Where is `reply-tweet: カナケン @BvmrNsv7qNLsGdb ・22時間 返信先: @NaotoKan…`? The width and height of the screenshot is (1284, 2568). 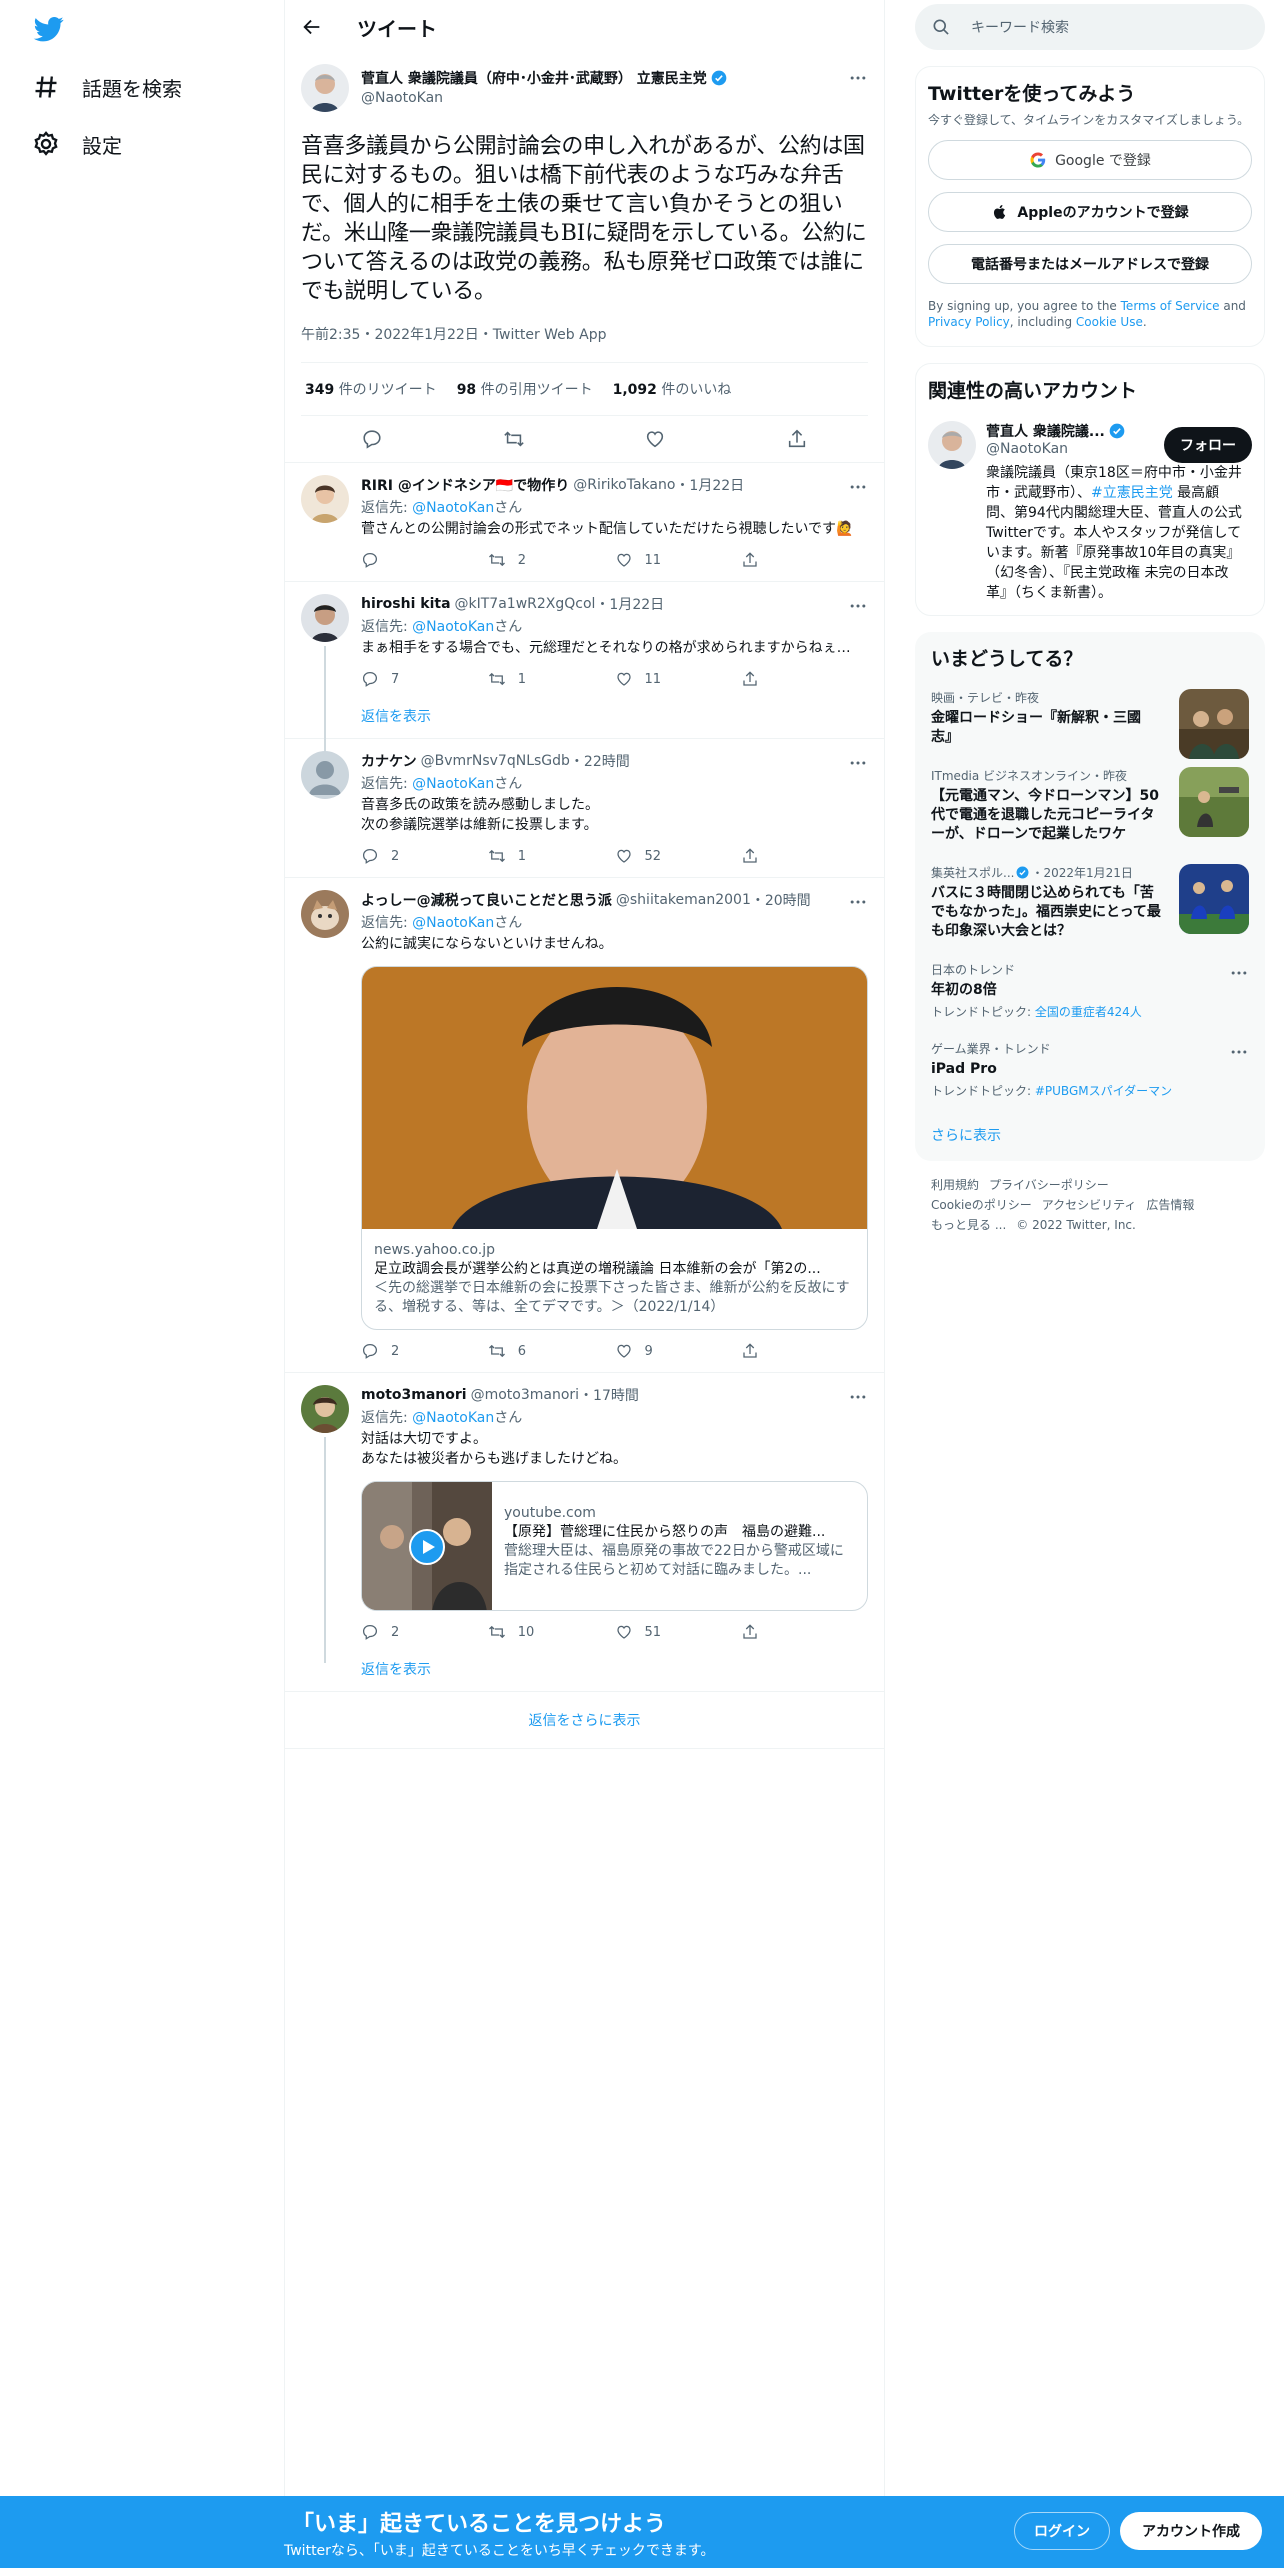
reply-tweet: カナケン @BvmrNsv7qNLsGdb ・22時間 返信先: @NaotoKan… is located at coordinates (584, 808).